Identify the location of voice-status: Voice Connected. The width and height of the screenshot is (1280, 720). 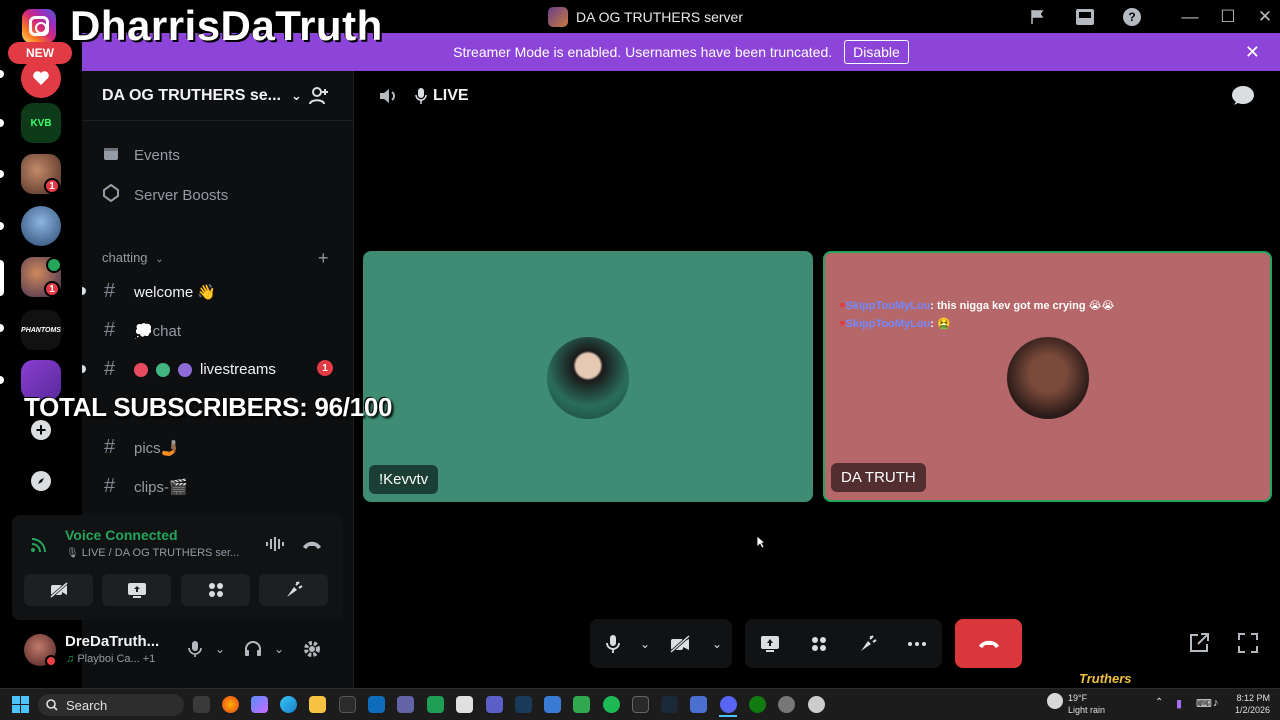
(121, 535).